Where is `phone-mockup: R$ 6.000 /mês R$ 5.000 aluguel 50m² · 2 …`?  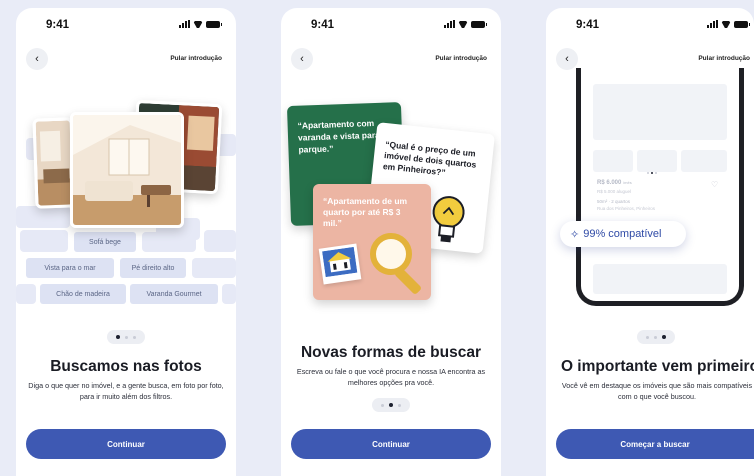 phone-mockup: R$ 6.000 /mês R$ 5.000 aluguel 50m² · 2 … is located at coordinates (660, 187).